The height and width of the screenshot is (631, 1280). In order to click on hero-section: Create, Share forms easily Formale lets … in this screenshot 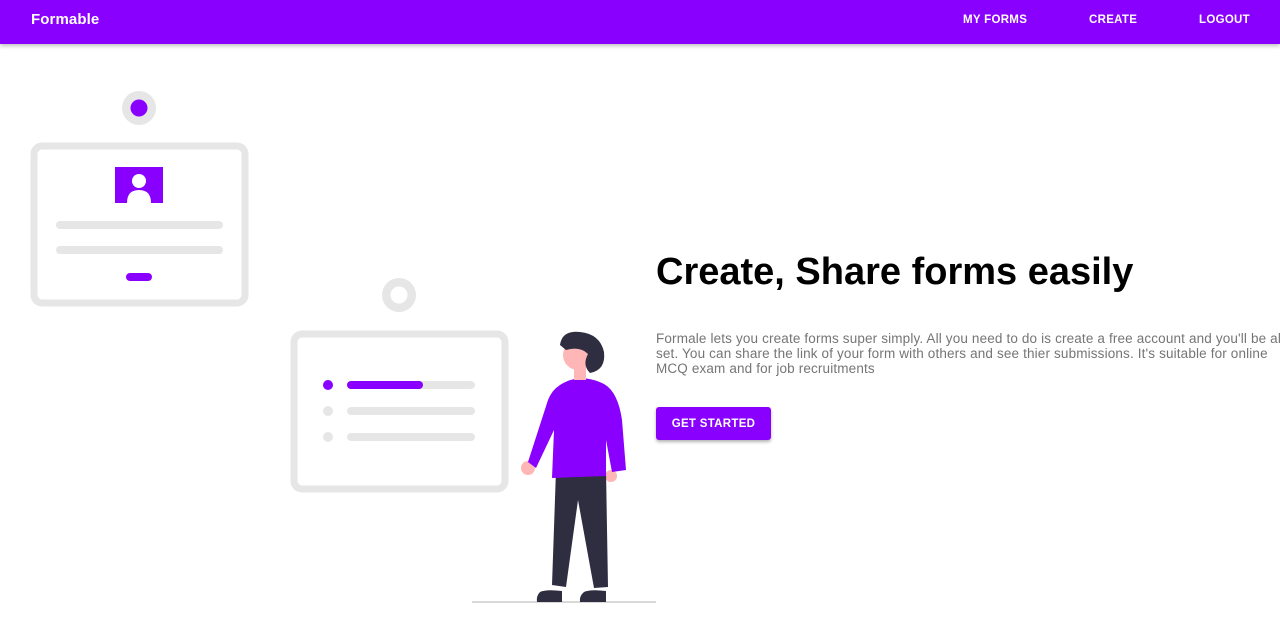, I will do `click(968, 345)`.